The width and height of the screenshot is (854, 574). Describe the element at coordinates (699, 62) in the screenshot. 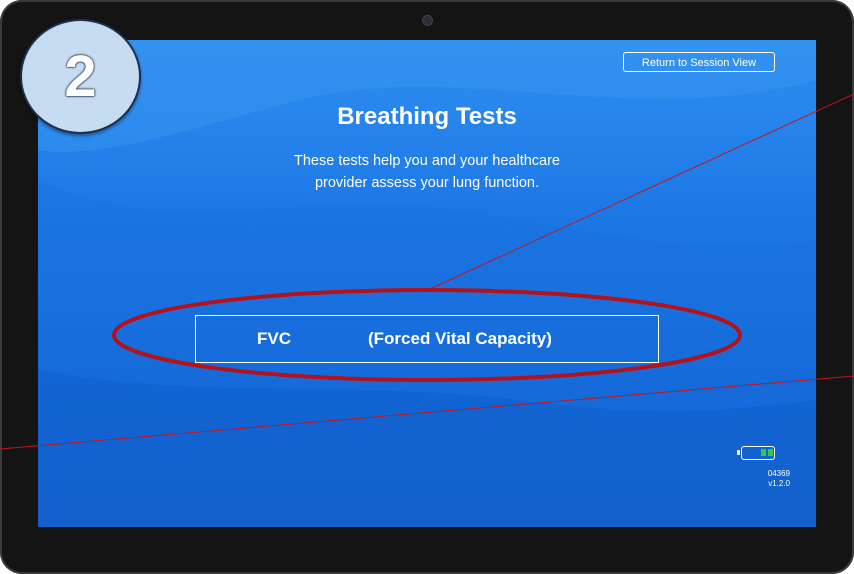

I see `return-to-session-view-button: Return to Session View` at that location.